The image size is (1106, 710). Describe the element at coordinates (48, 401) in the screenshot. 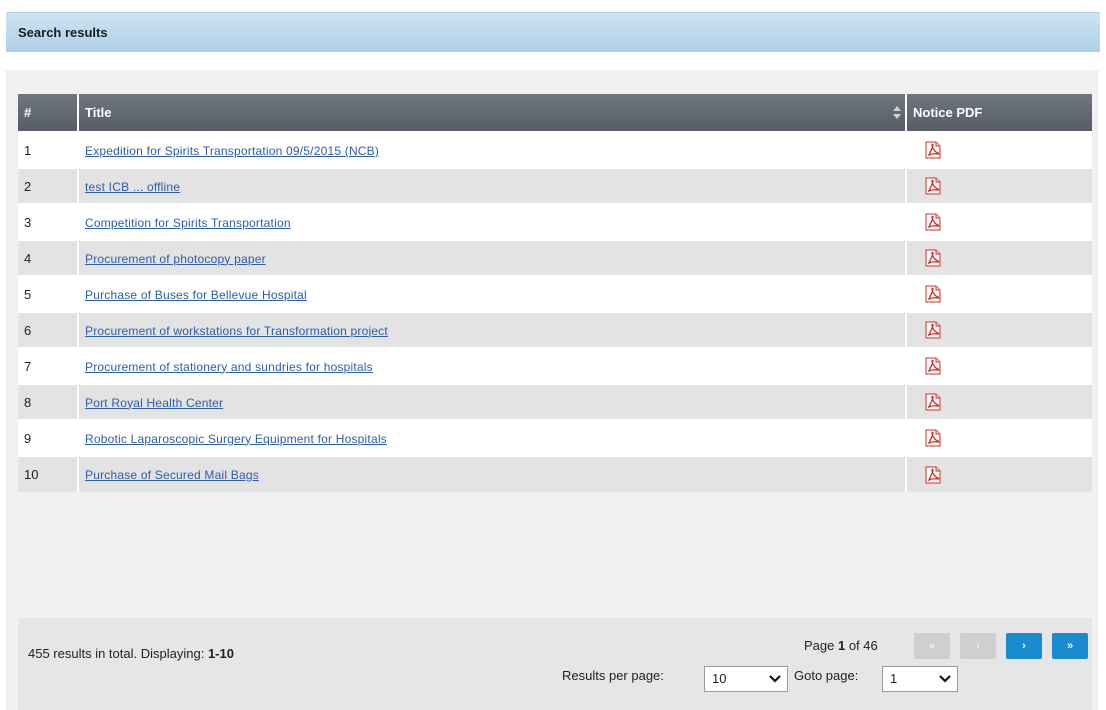

I see `row-number: 8` at that location.